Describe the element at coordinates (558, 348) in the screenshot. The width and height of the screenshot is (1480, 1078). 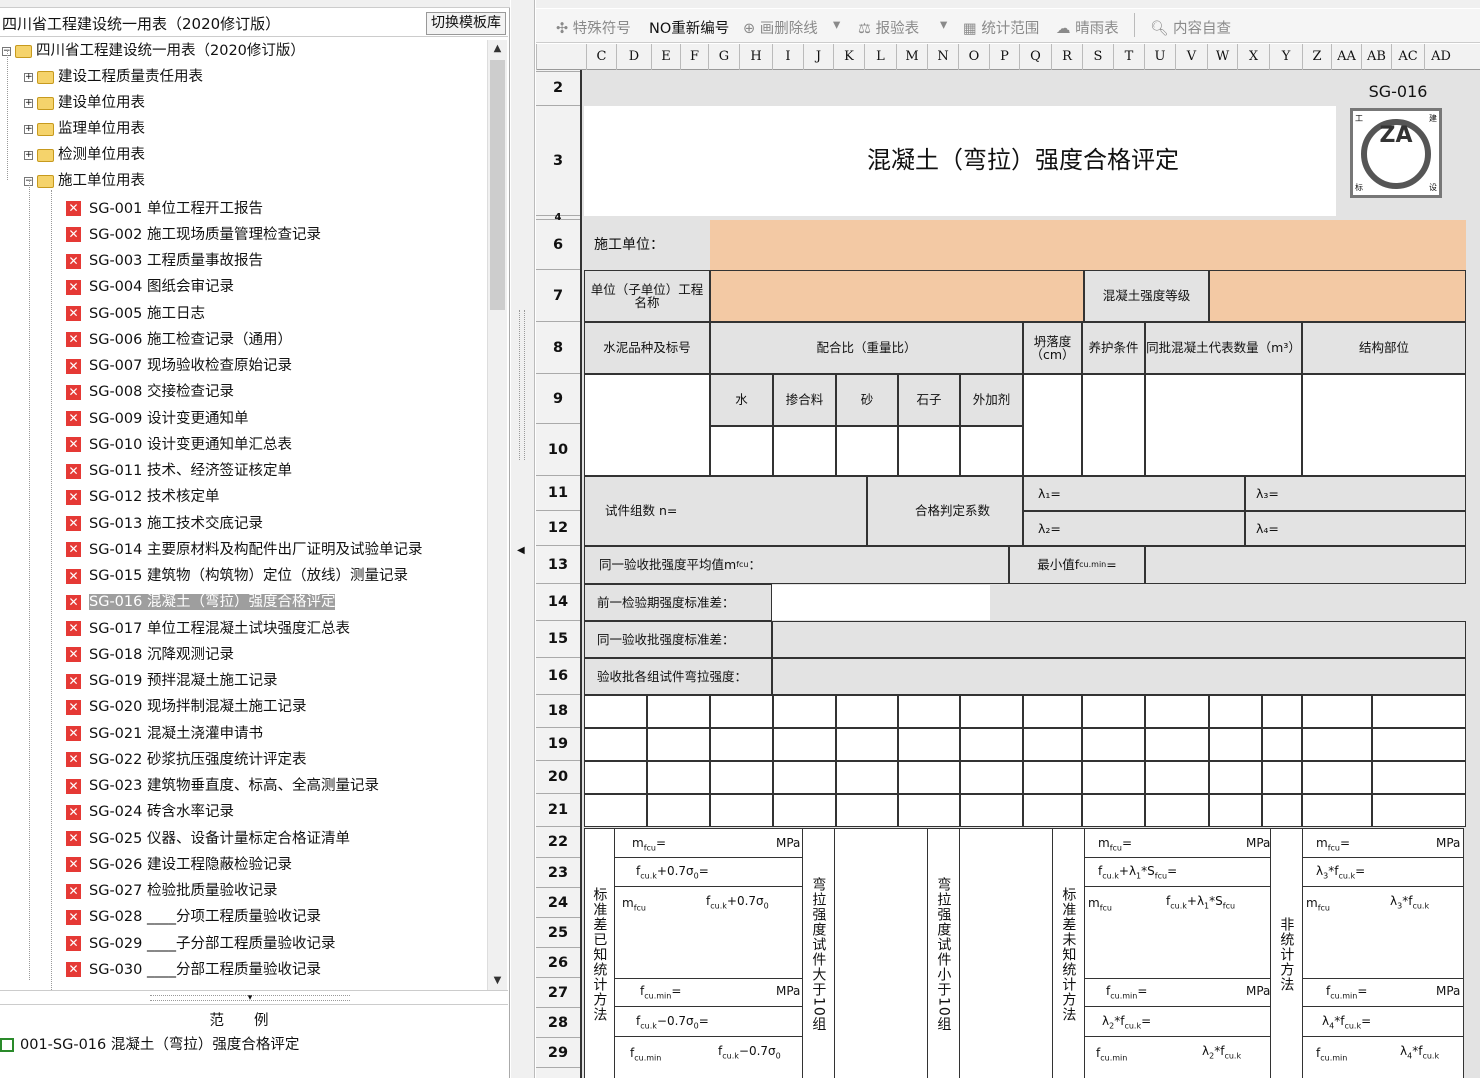
I see `row-header-cell: 8` at that location.